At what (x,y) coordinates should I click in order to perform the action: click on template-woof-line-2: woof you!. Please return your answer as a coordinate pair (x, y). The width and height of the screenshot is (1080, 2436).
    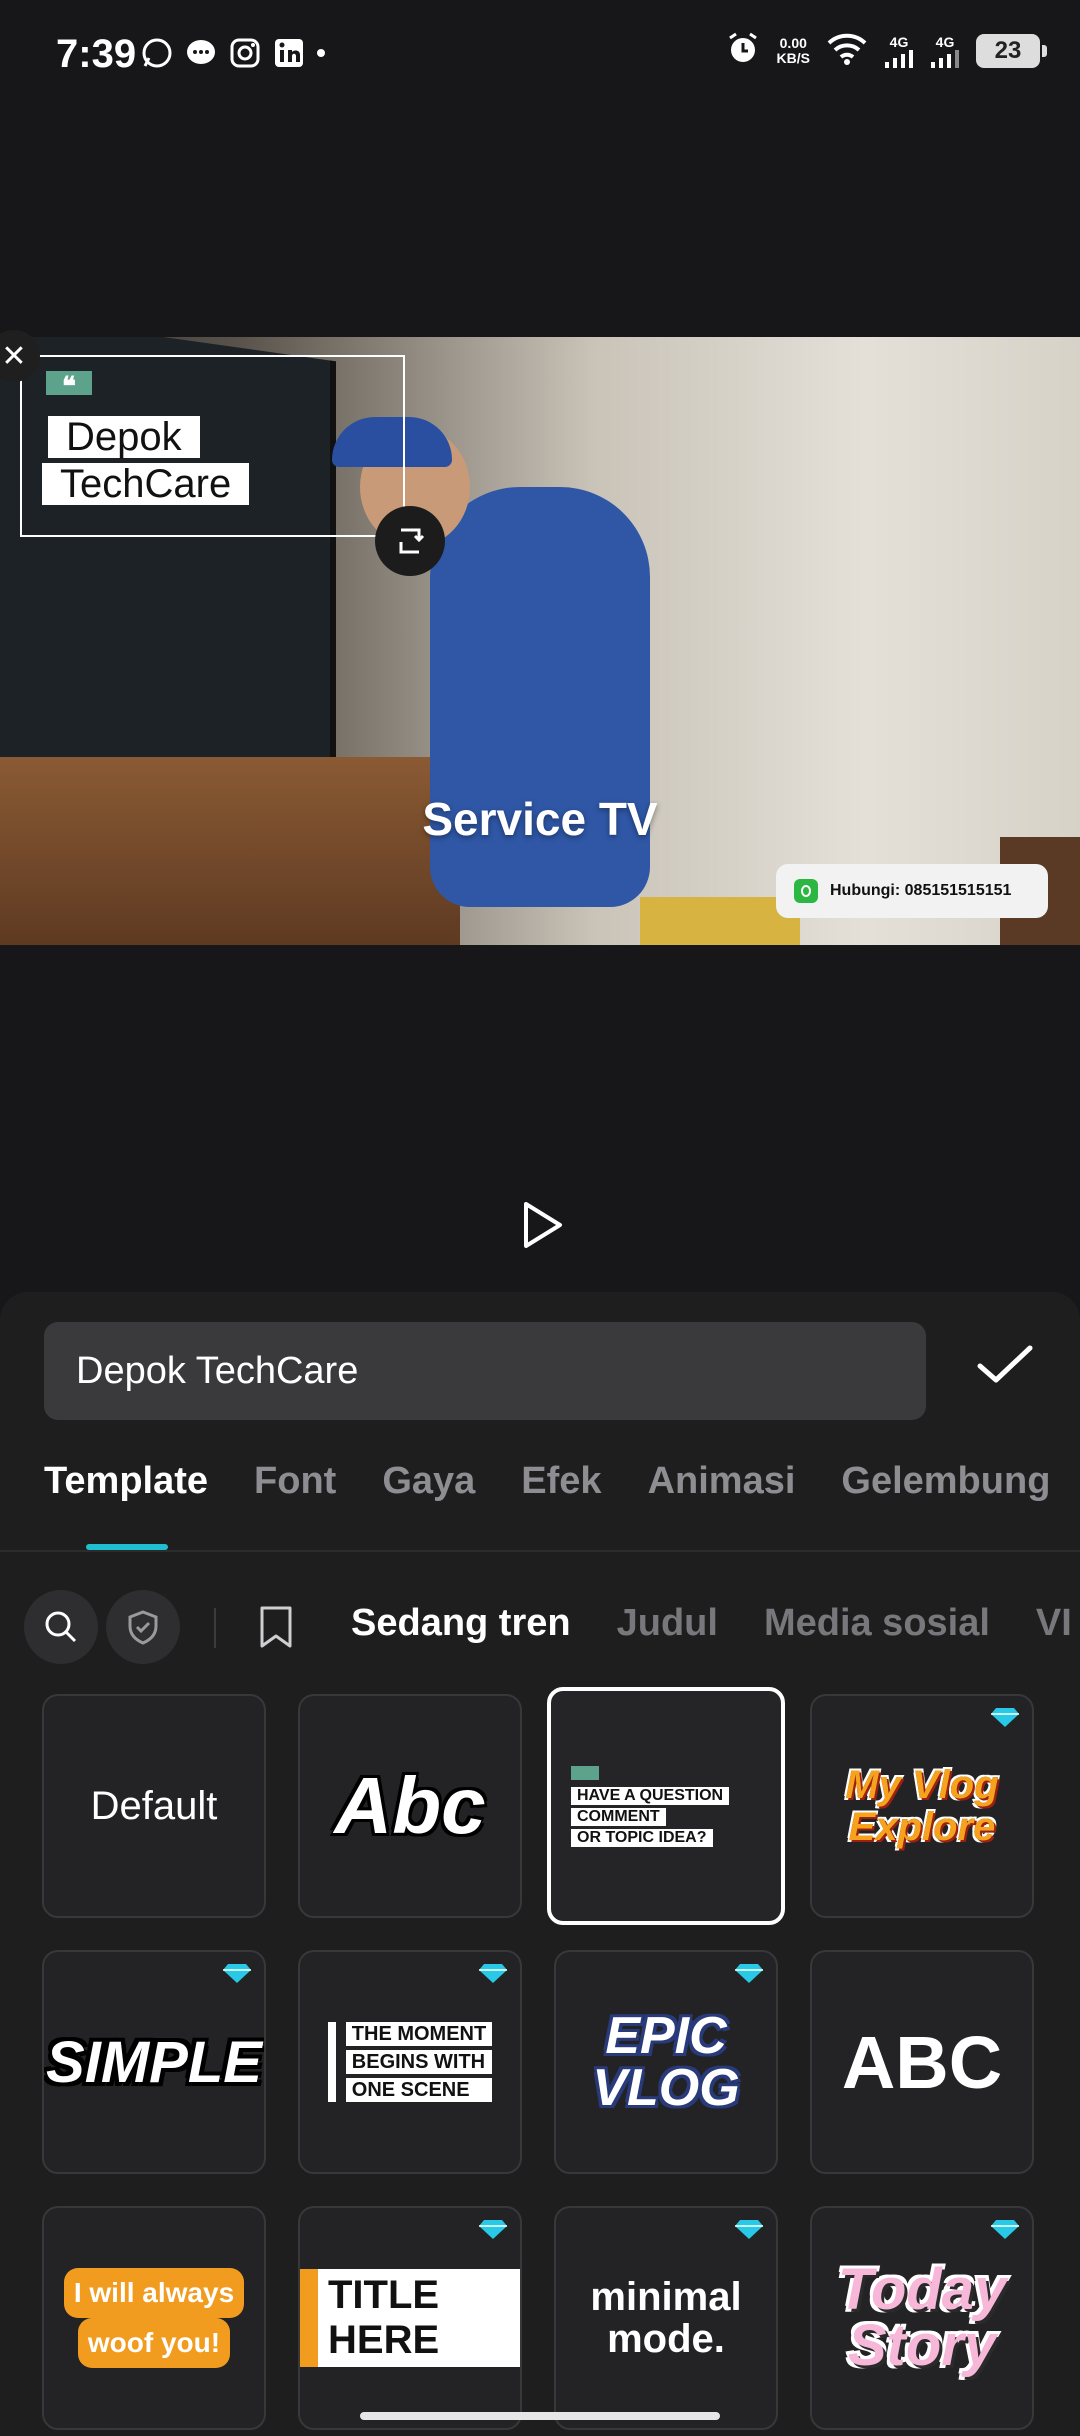
    Looking at the image, I should click on (154, 2343).